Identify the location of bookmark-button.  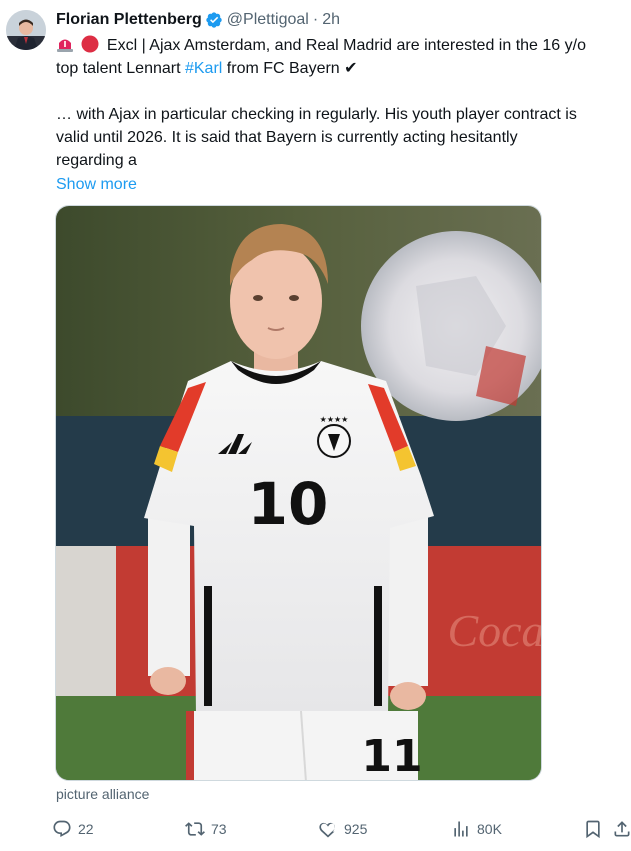
(596, 829).